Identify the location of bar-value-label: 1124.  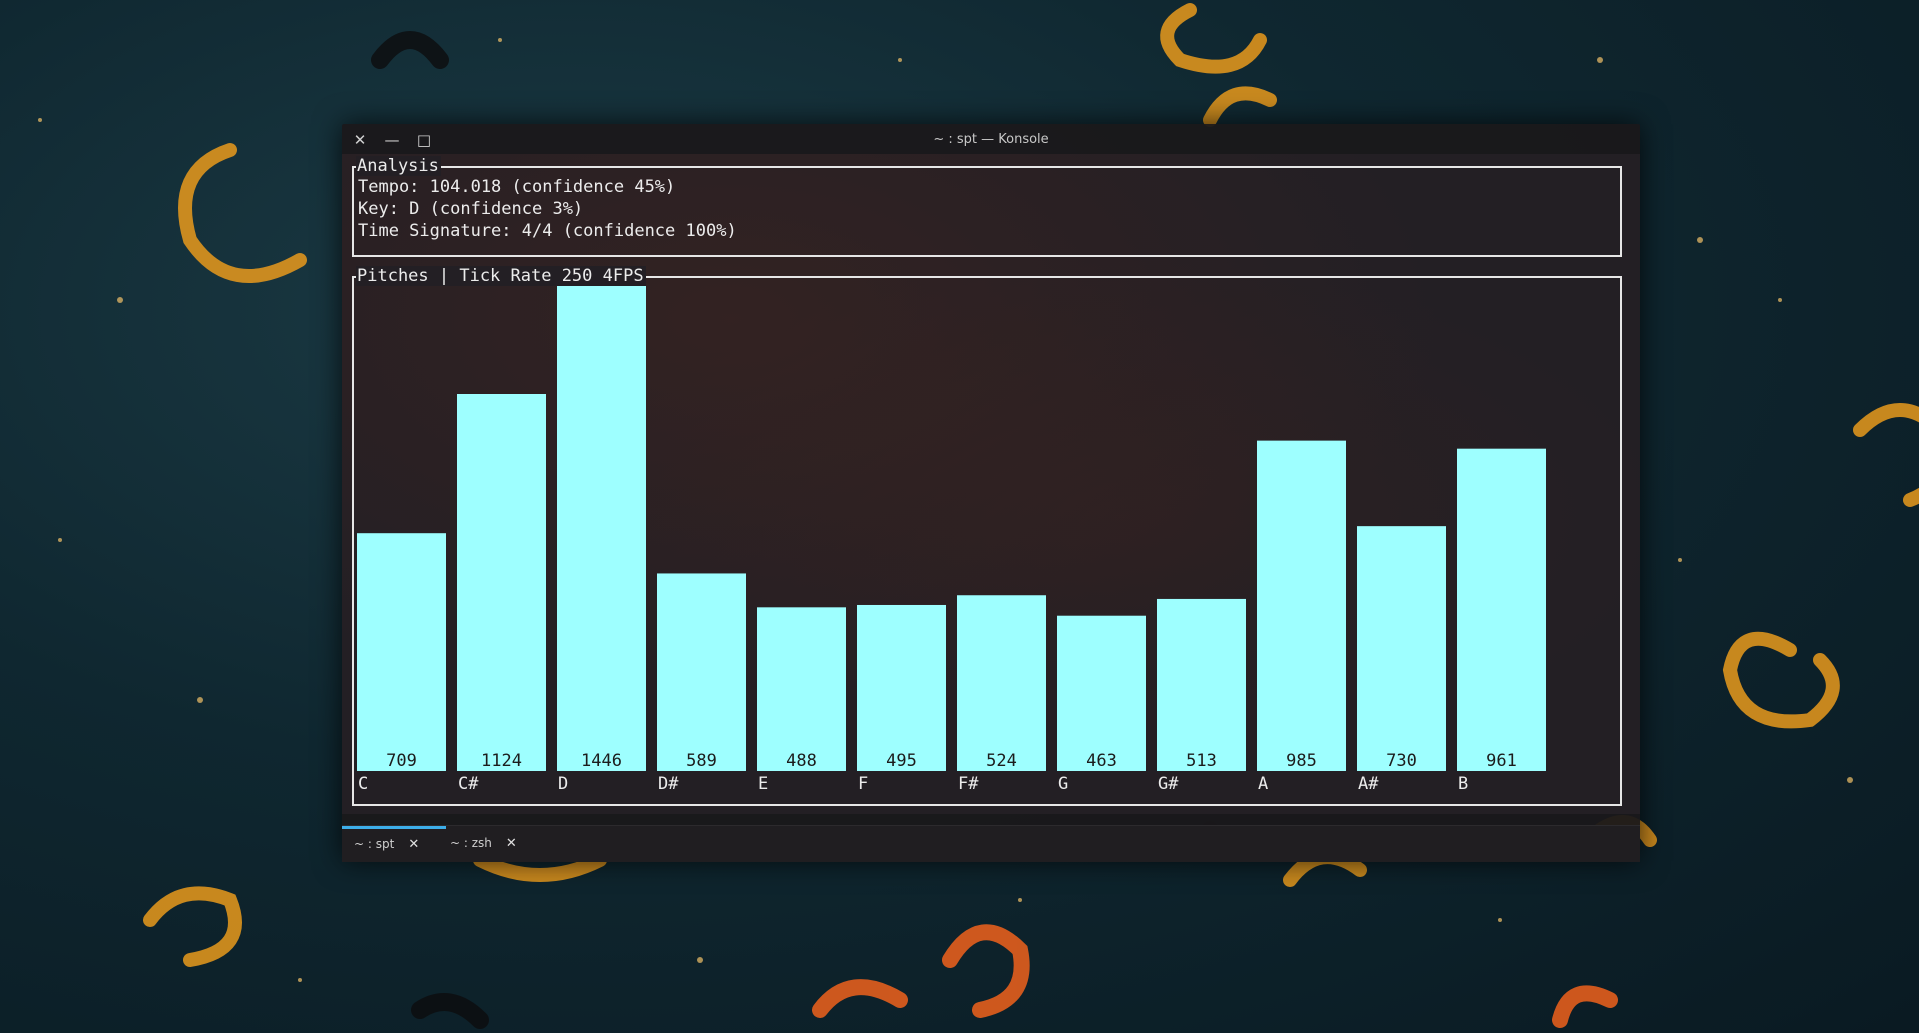
(501, 761).